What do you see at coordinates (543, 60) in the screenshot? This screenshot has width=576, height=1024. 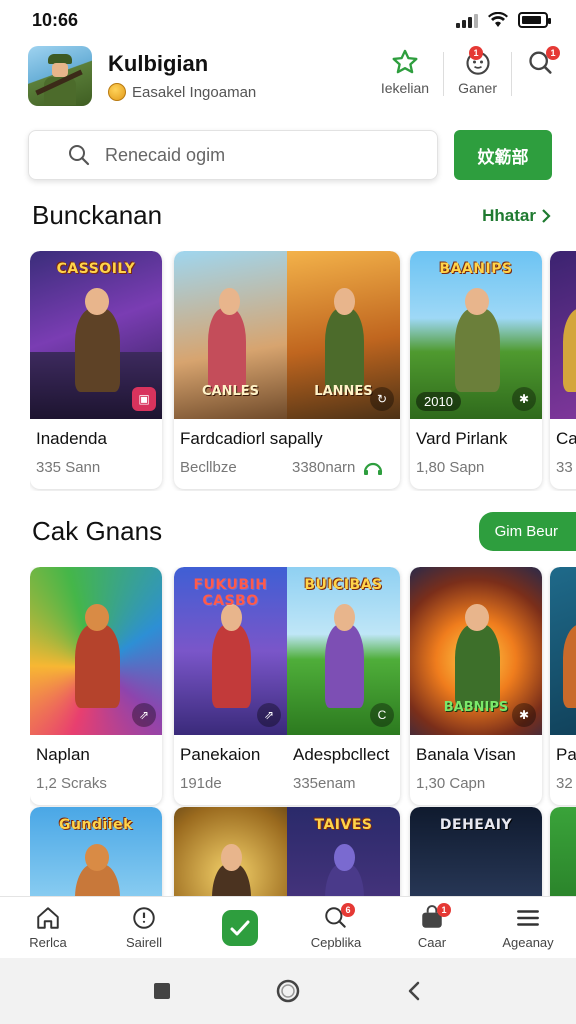 I see `header-search-button: 1` at bounding box center [543, 60].